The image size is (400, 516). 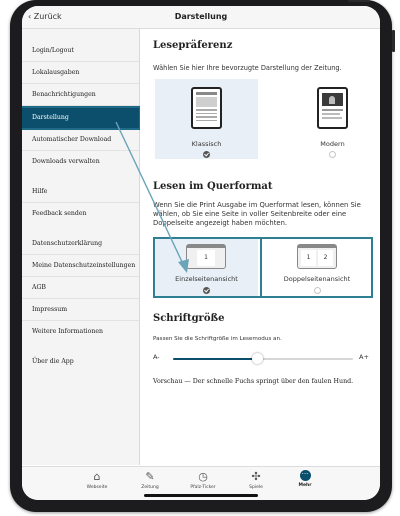 I want to click on newspaper-icon: ✎, so click(x=150, y=476).